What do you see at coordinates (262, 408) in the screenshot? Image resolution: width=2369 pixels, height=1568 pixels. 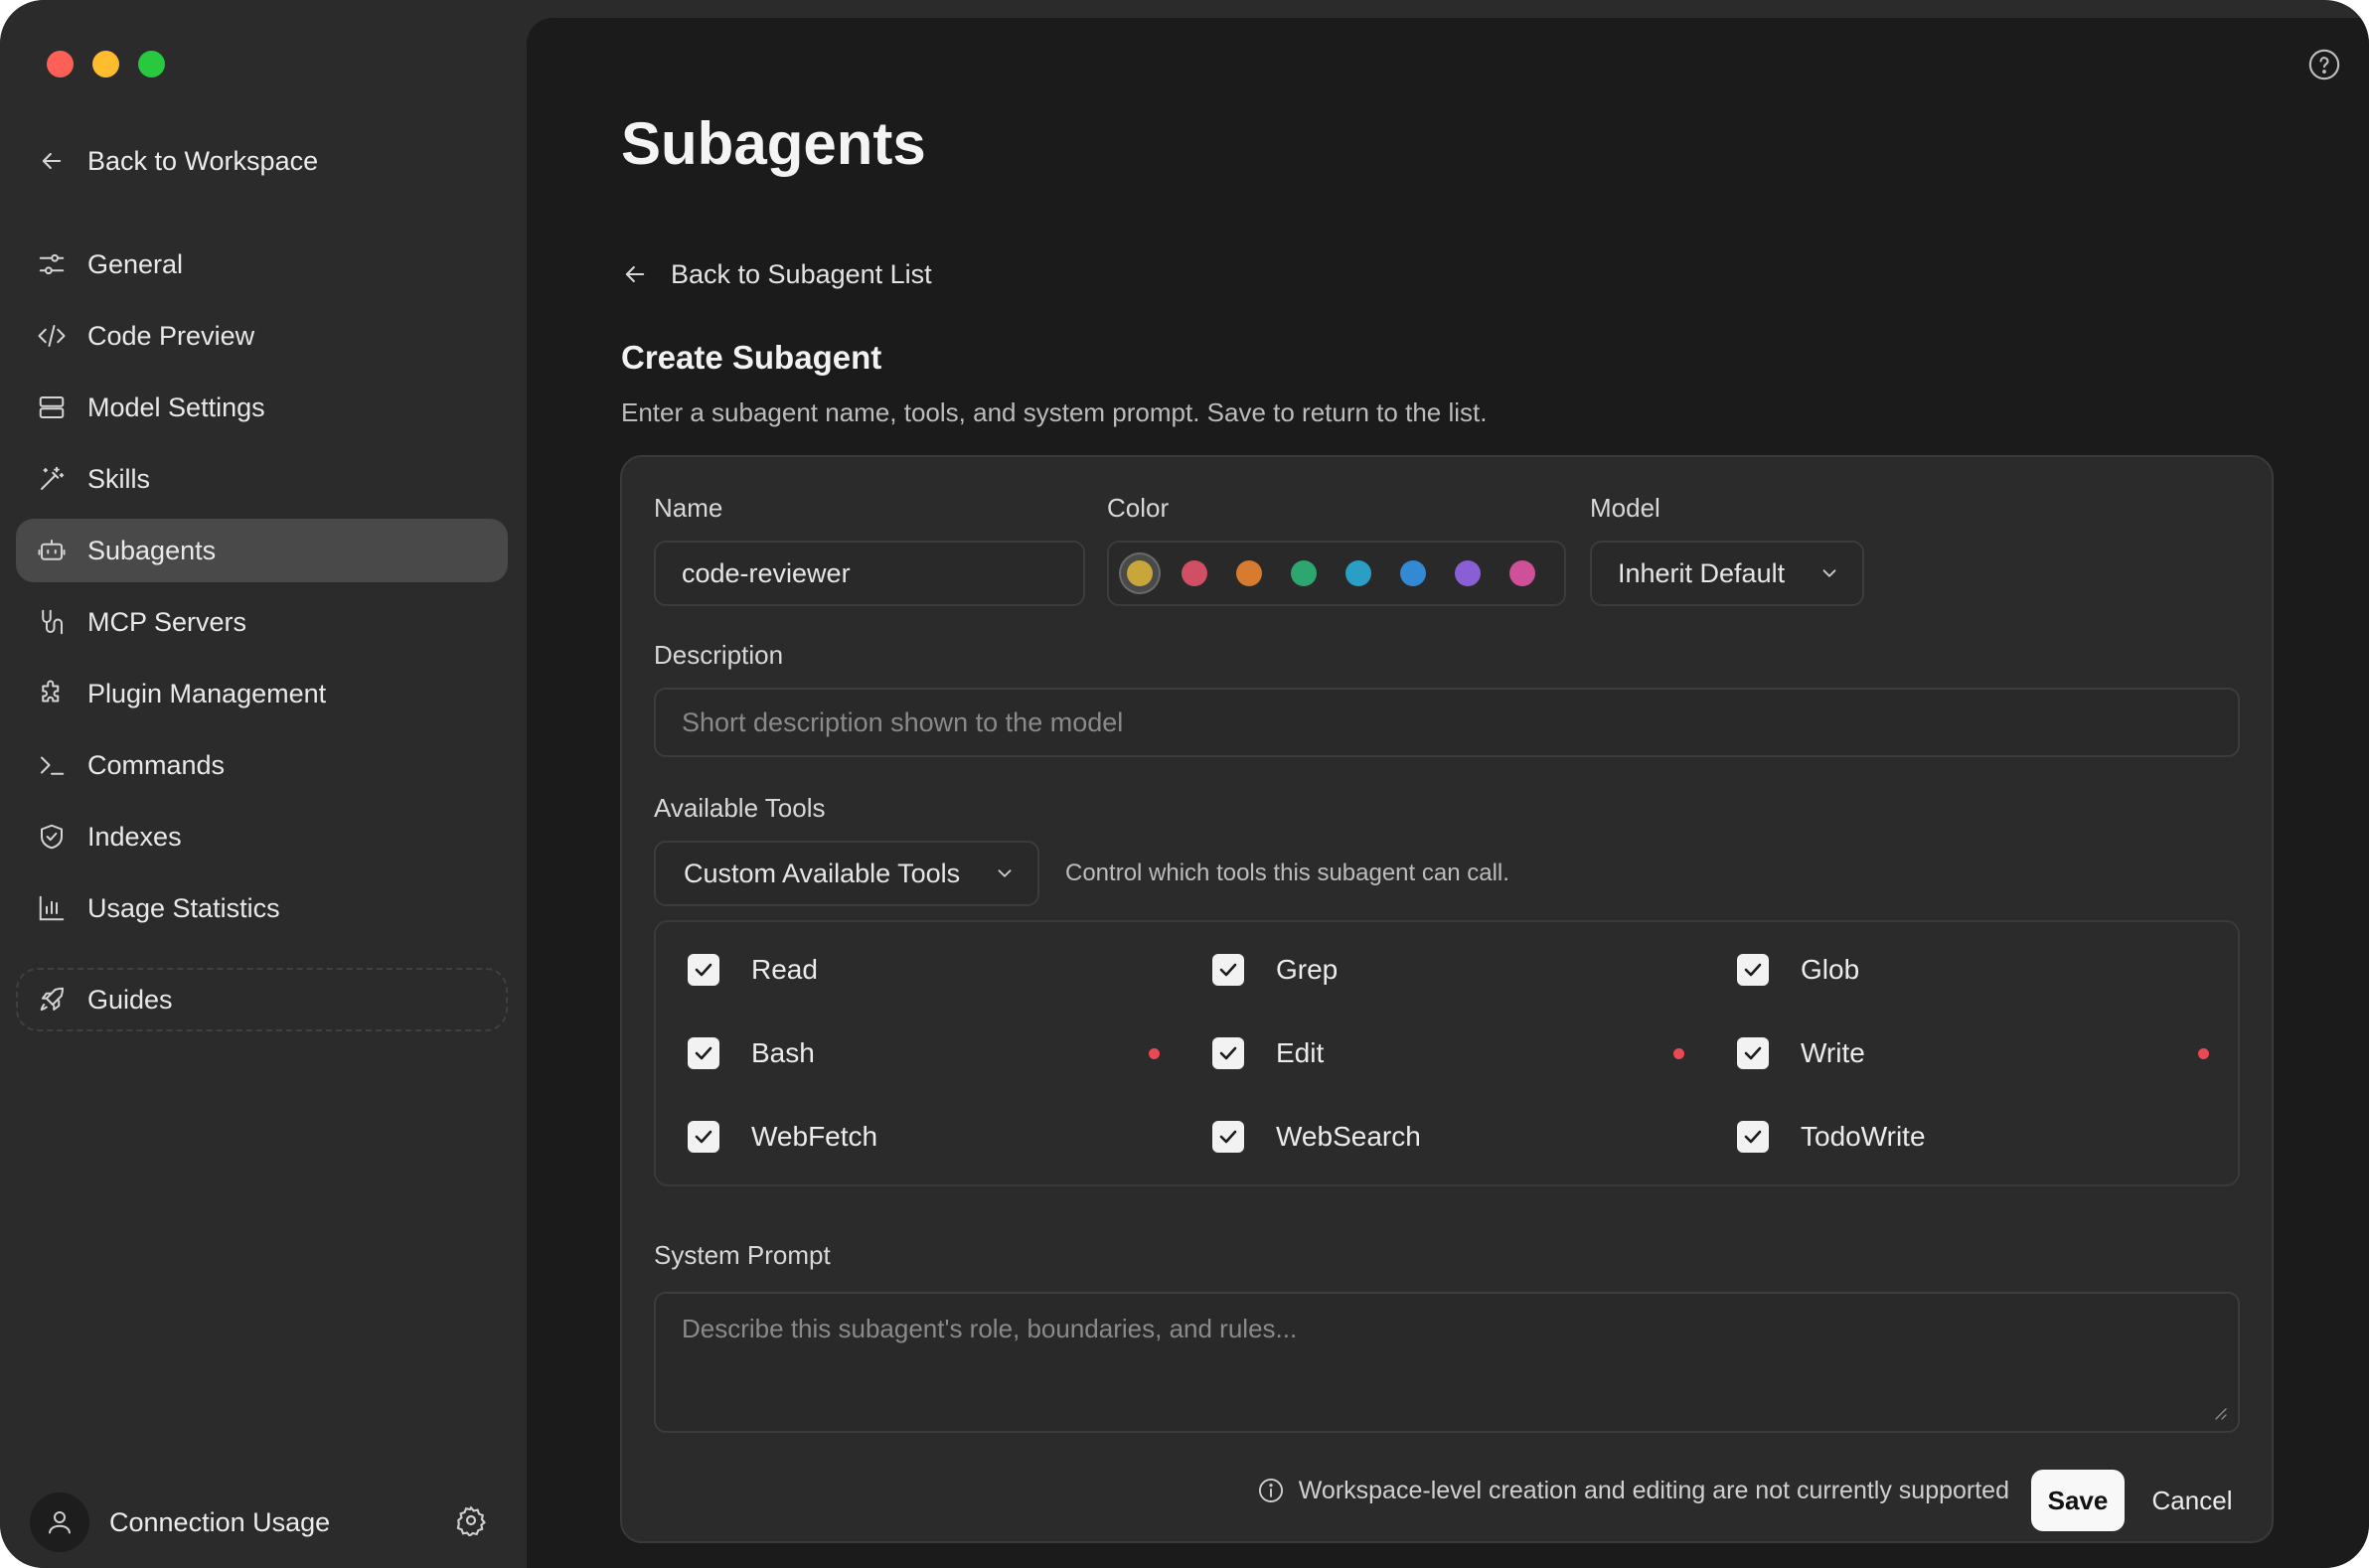 I see `sidebar-item-model-settings: Model Settings` at bounding box center [262, 408].